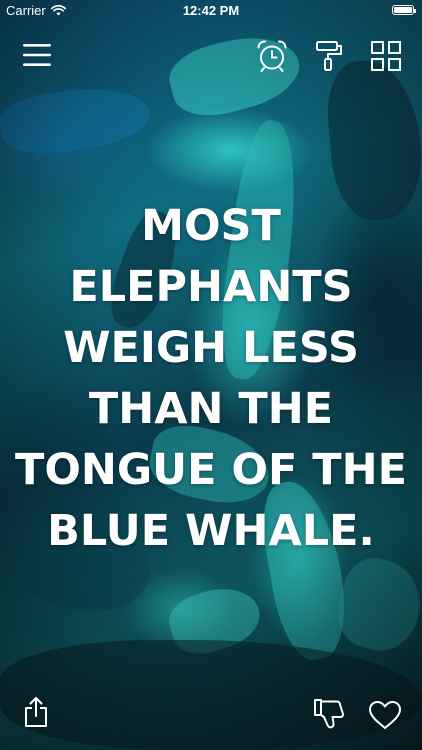 The width and height of the screenshot is (422, 750). I want to click on alarm-button, so click(272, 56).